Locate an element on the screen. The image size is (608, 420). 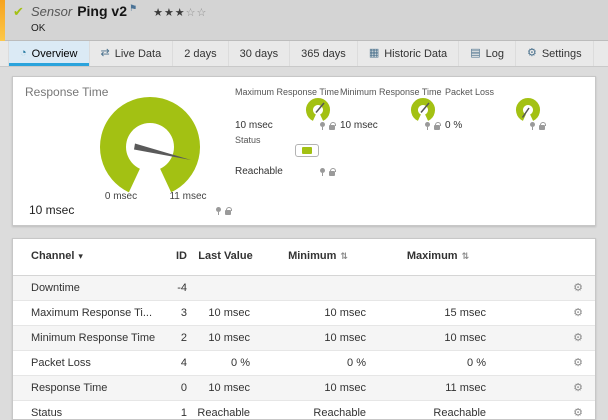
mini-gauge-title: Maximum Response Time is located at coordinates (287, 92).